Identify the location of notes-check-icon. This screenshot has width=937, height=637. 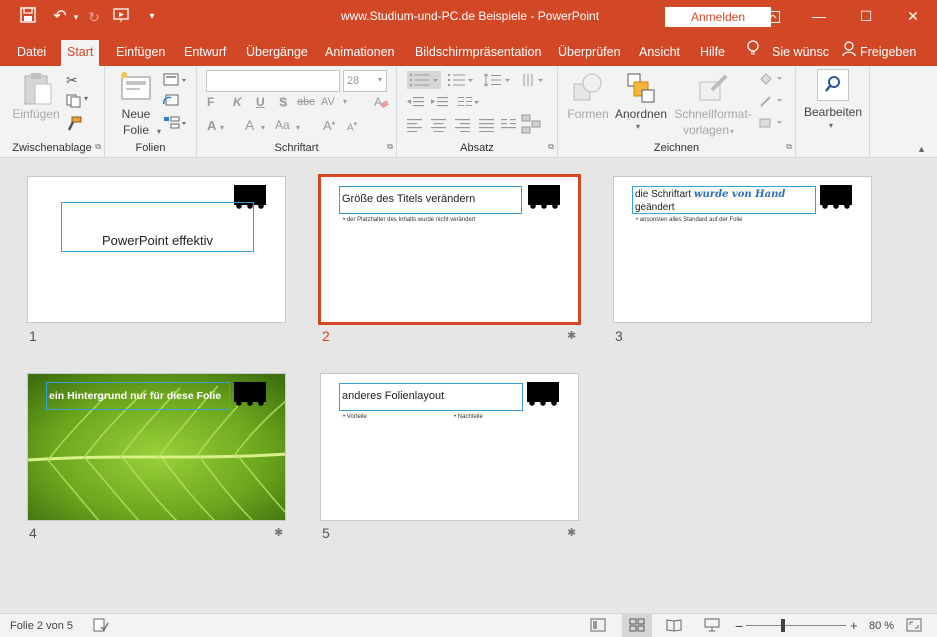
(101, 626).